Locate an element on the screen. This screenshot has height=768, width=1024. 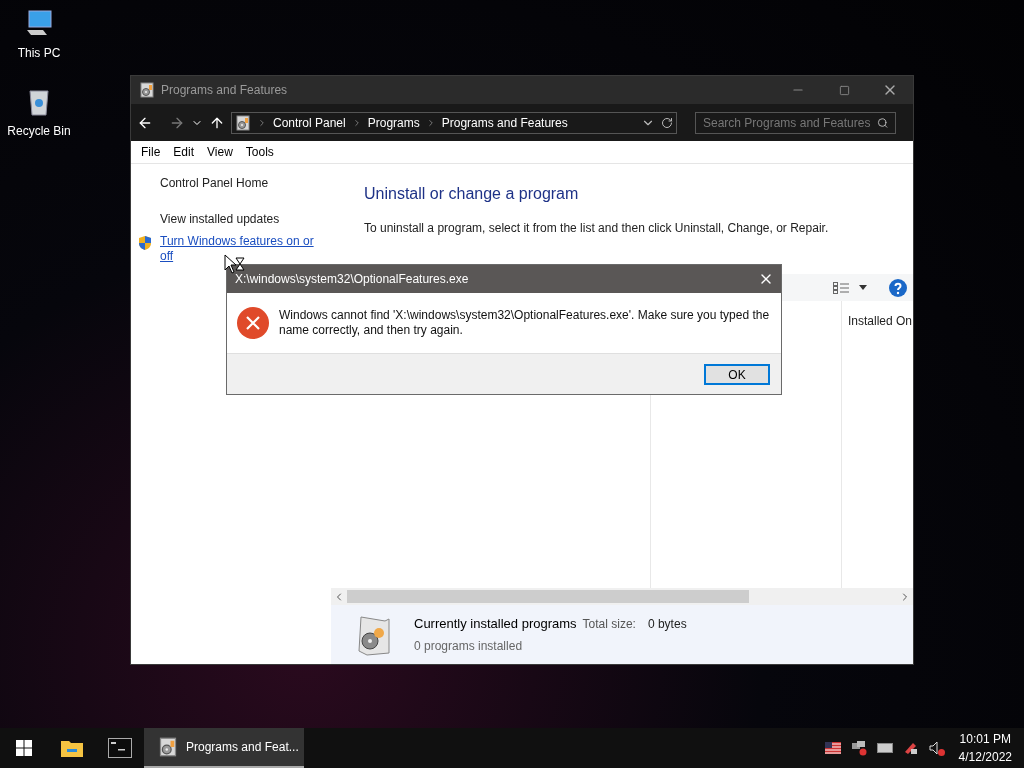
window-title: Programs and Features is located at coordinates (224, 90).